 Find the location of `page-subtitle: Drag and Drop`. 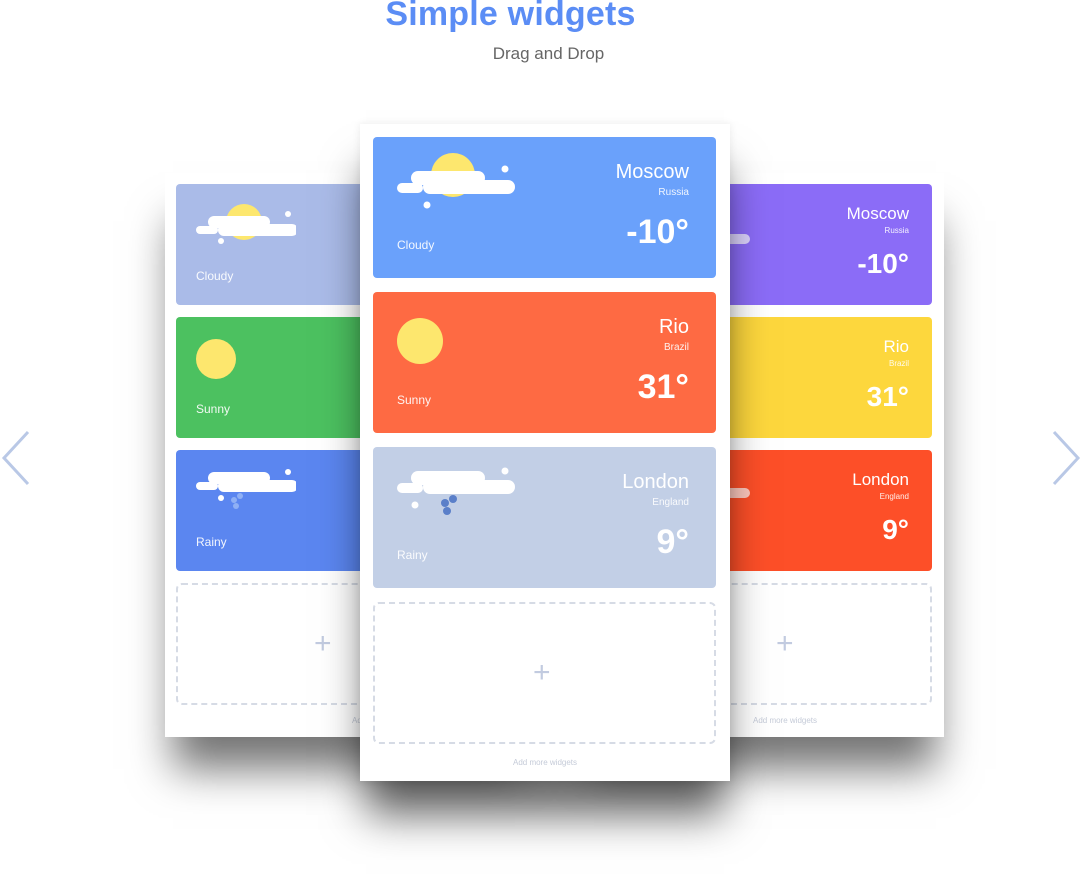

page-subtitle: Drag and Drop is located at coordinates (548, 53).